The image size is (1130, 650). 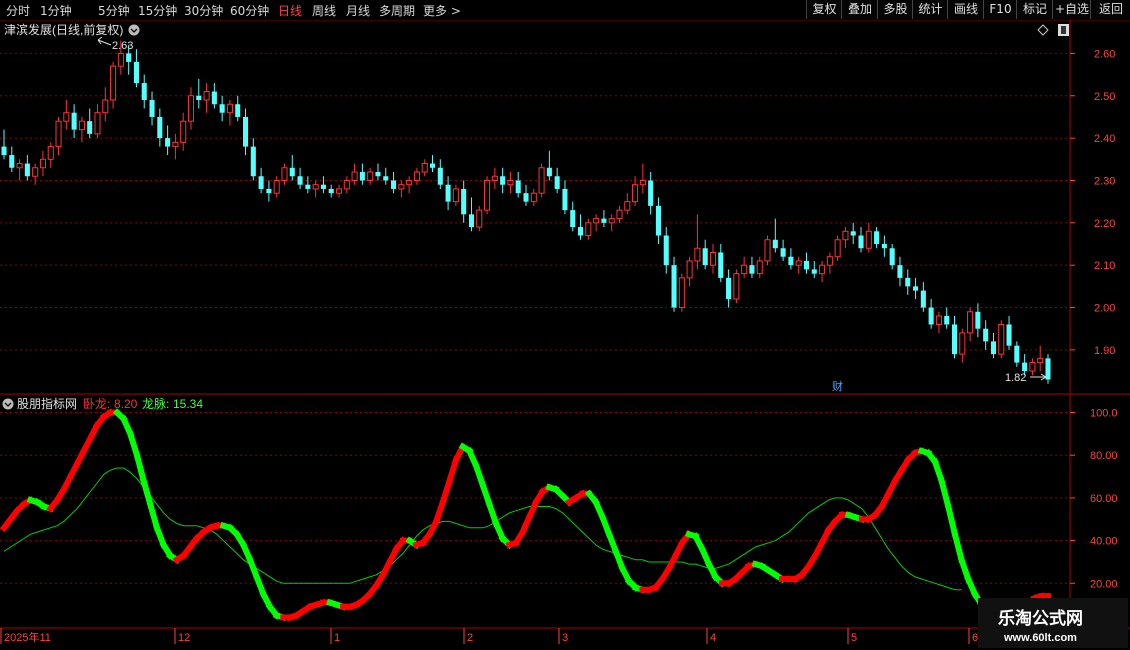 I want to click on finance-event-marker: 财, so click(x=837, y=386).